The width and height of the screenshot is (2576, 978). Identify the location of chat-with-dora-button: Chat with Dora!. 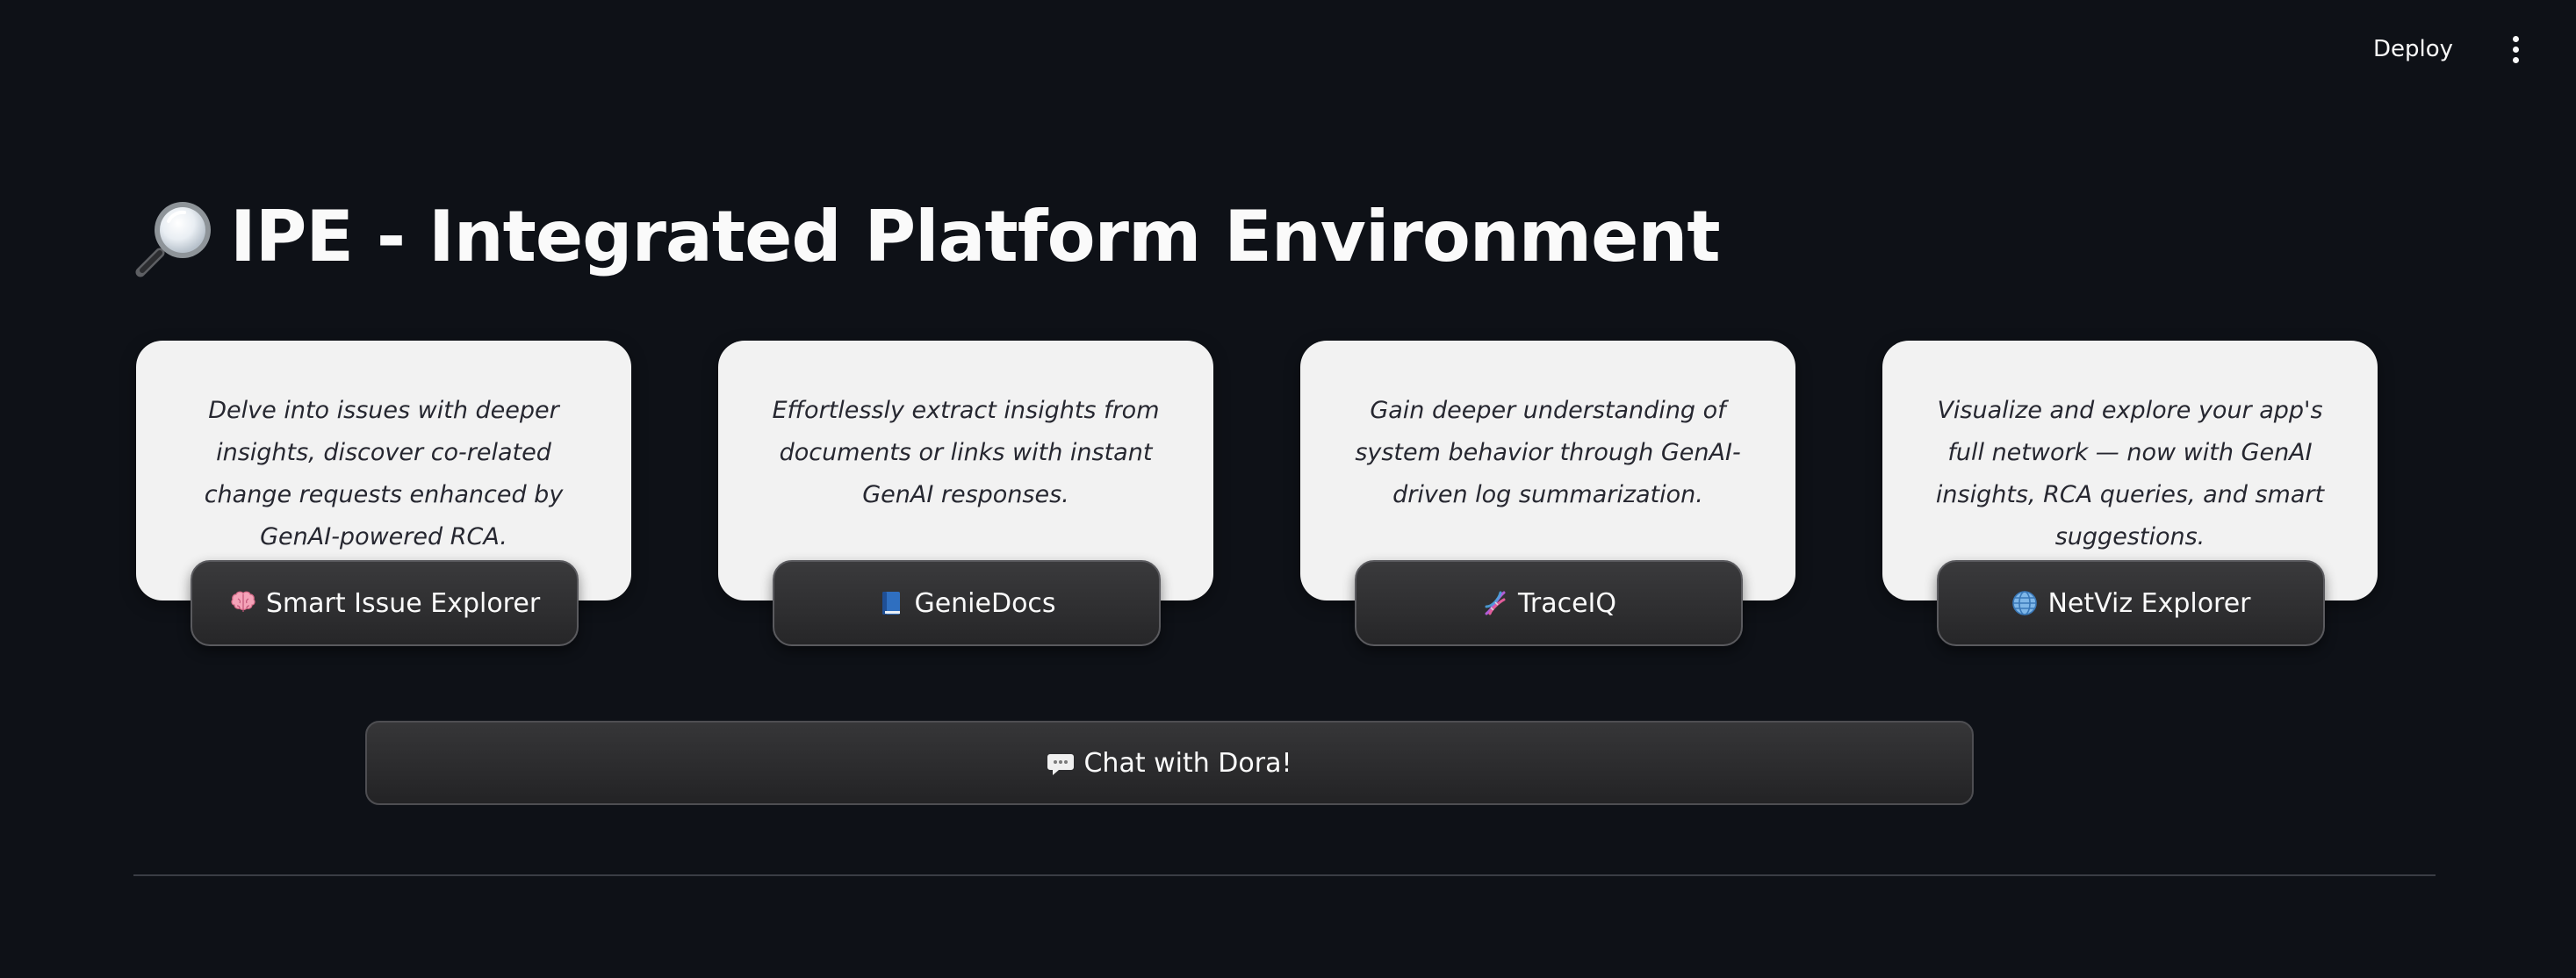
(1169, 763).